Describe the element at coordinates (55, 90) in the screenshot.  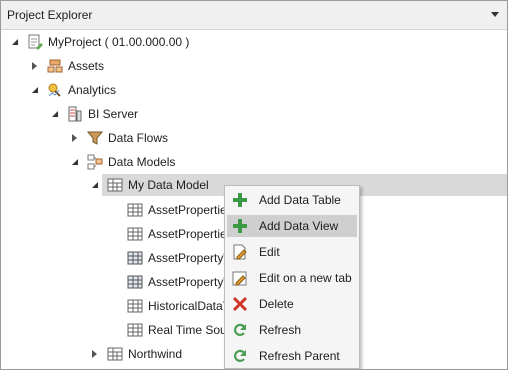
I see `analytics-icon` at that location.